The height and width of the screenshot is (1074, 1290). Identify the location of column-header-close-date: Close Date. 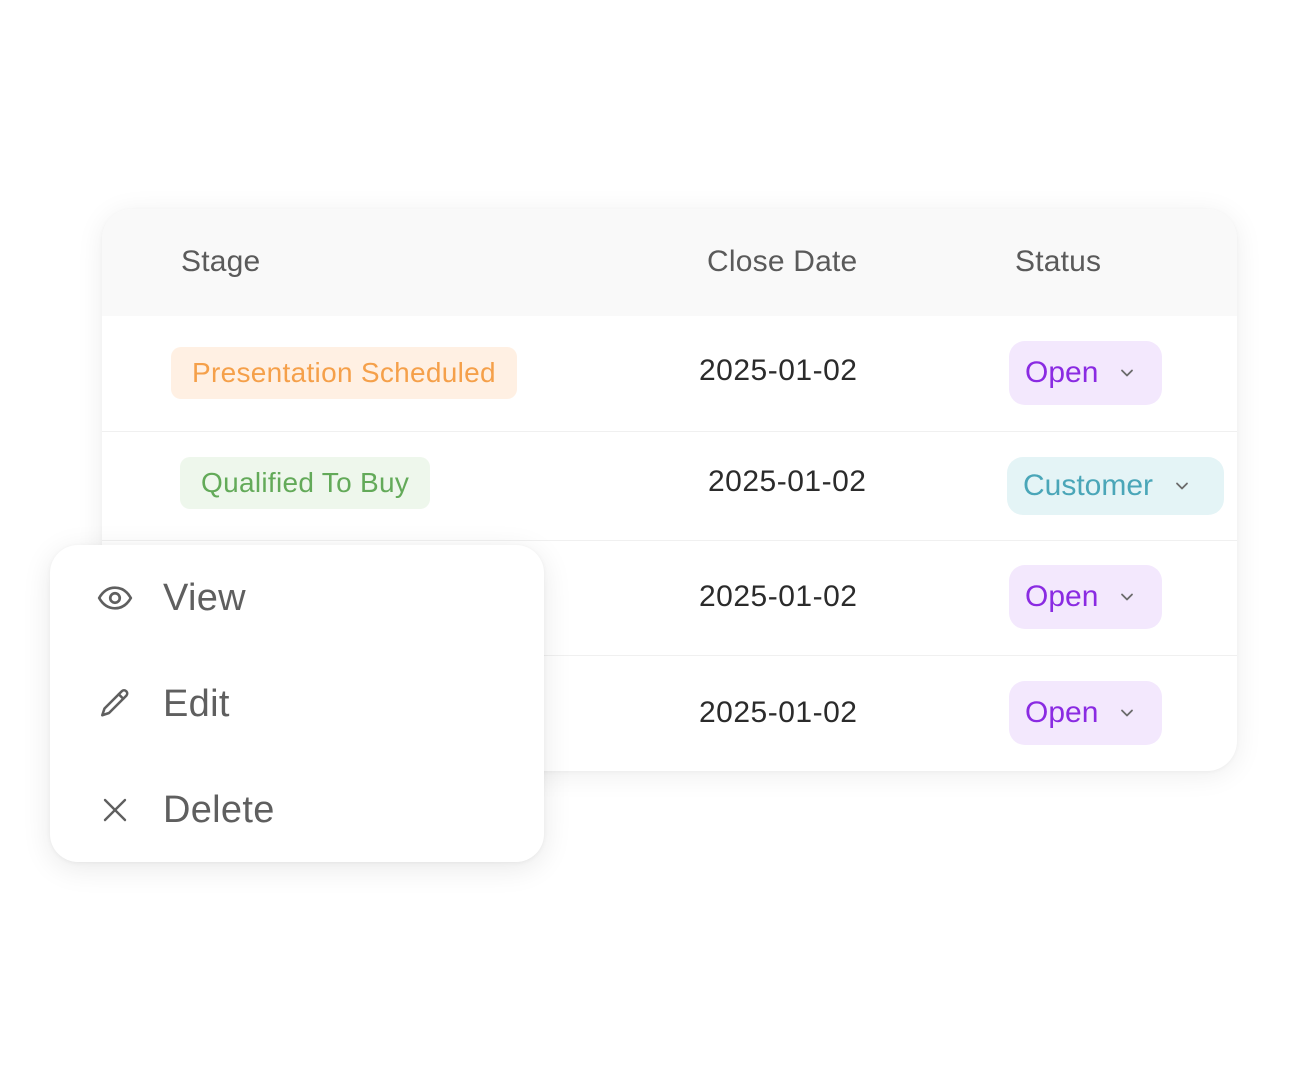
(782, 261).